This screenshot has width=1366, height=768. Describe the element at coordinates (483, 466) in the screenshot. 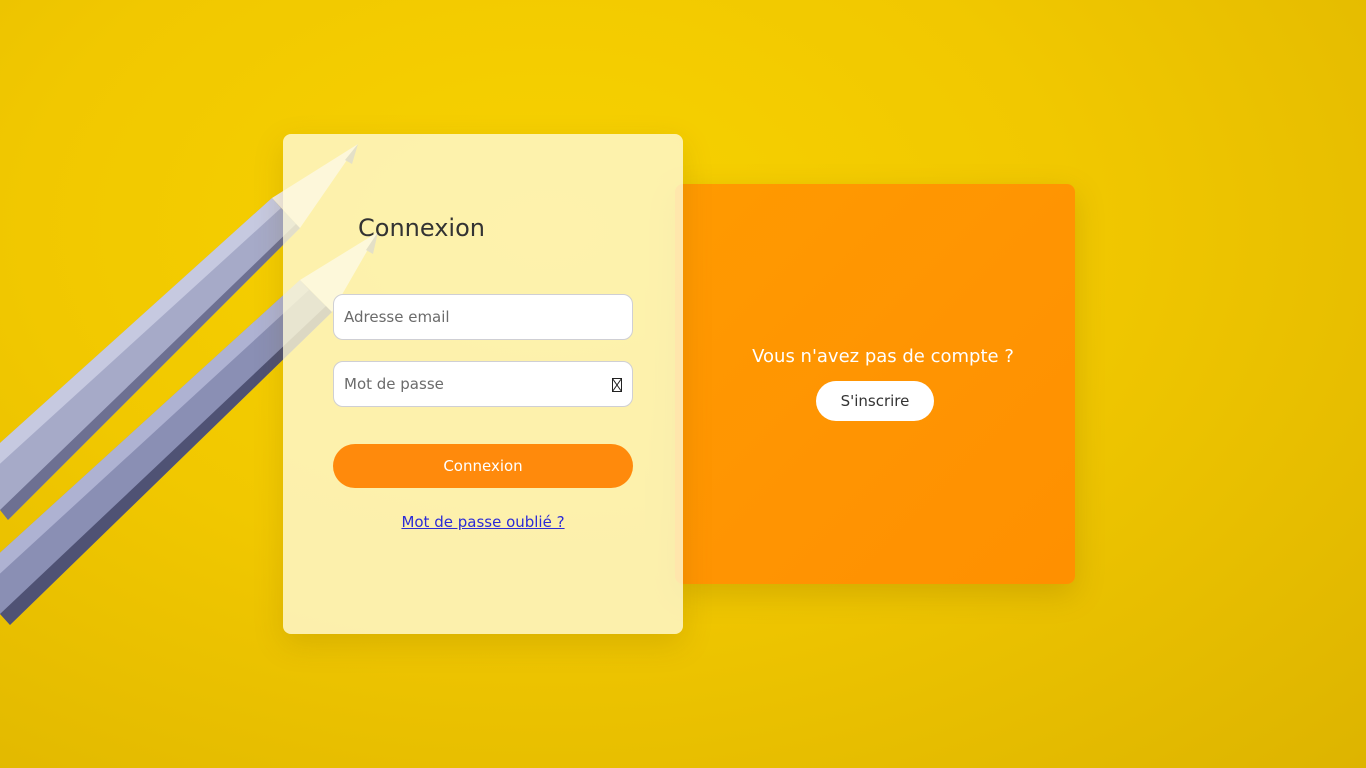

I see `login-submit-button: Connexion` at that location.